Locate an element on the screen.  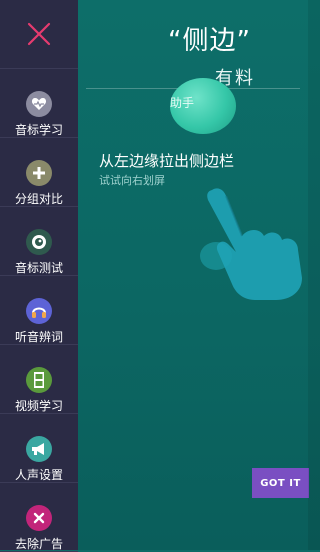
sidebar-item-listen-words: 听音辨词 is located at coordinates (39, 310).